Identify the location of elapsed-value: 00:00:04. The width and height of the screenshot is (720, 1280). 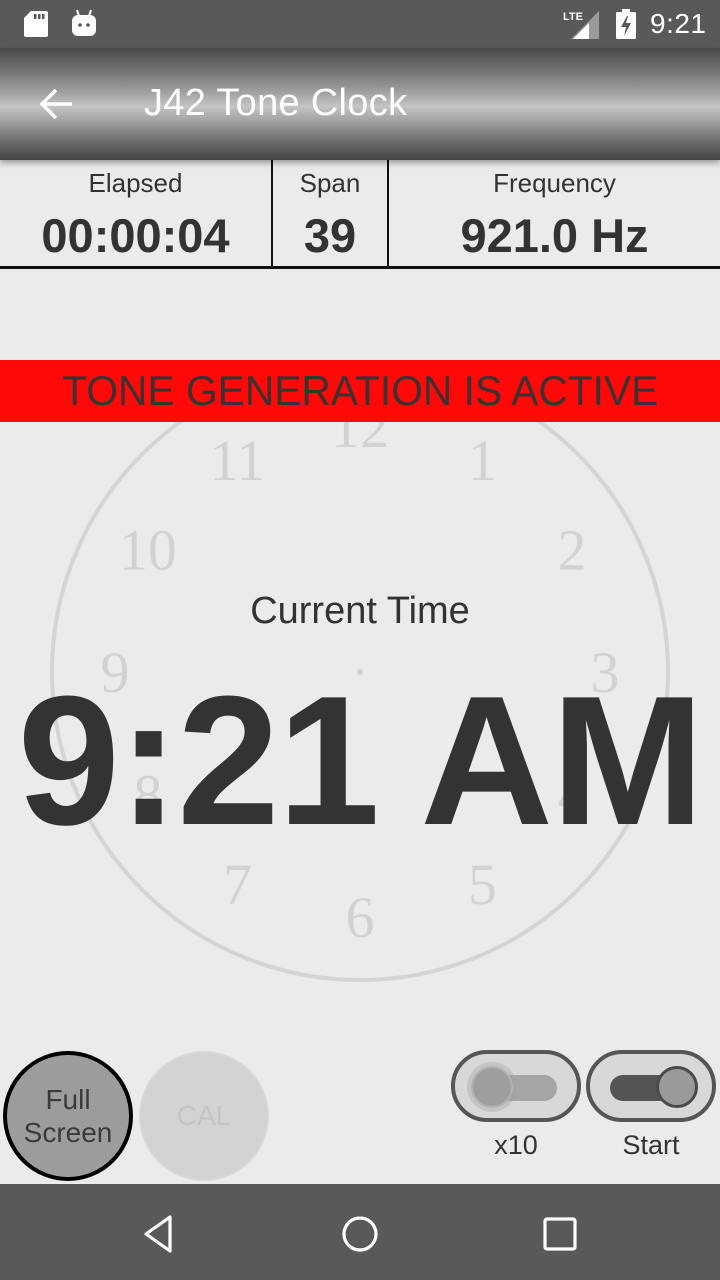
(135, 235).